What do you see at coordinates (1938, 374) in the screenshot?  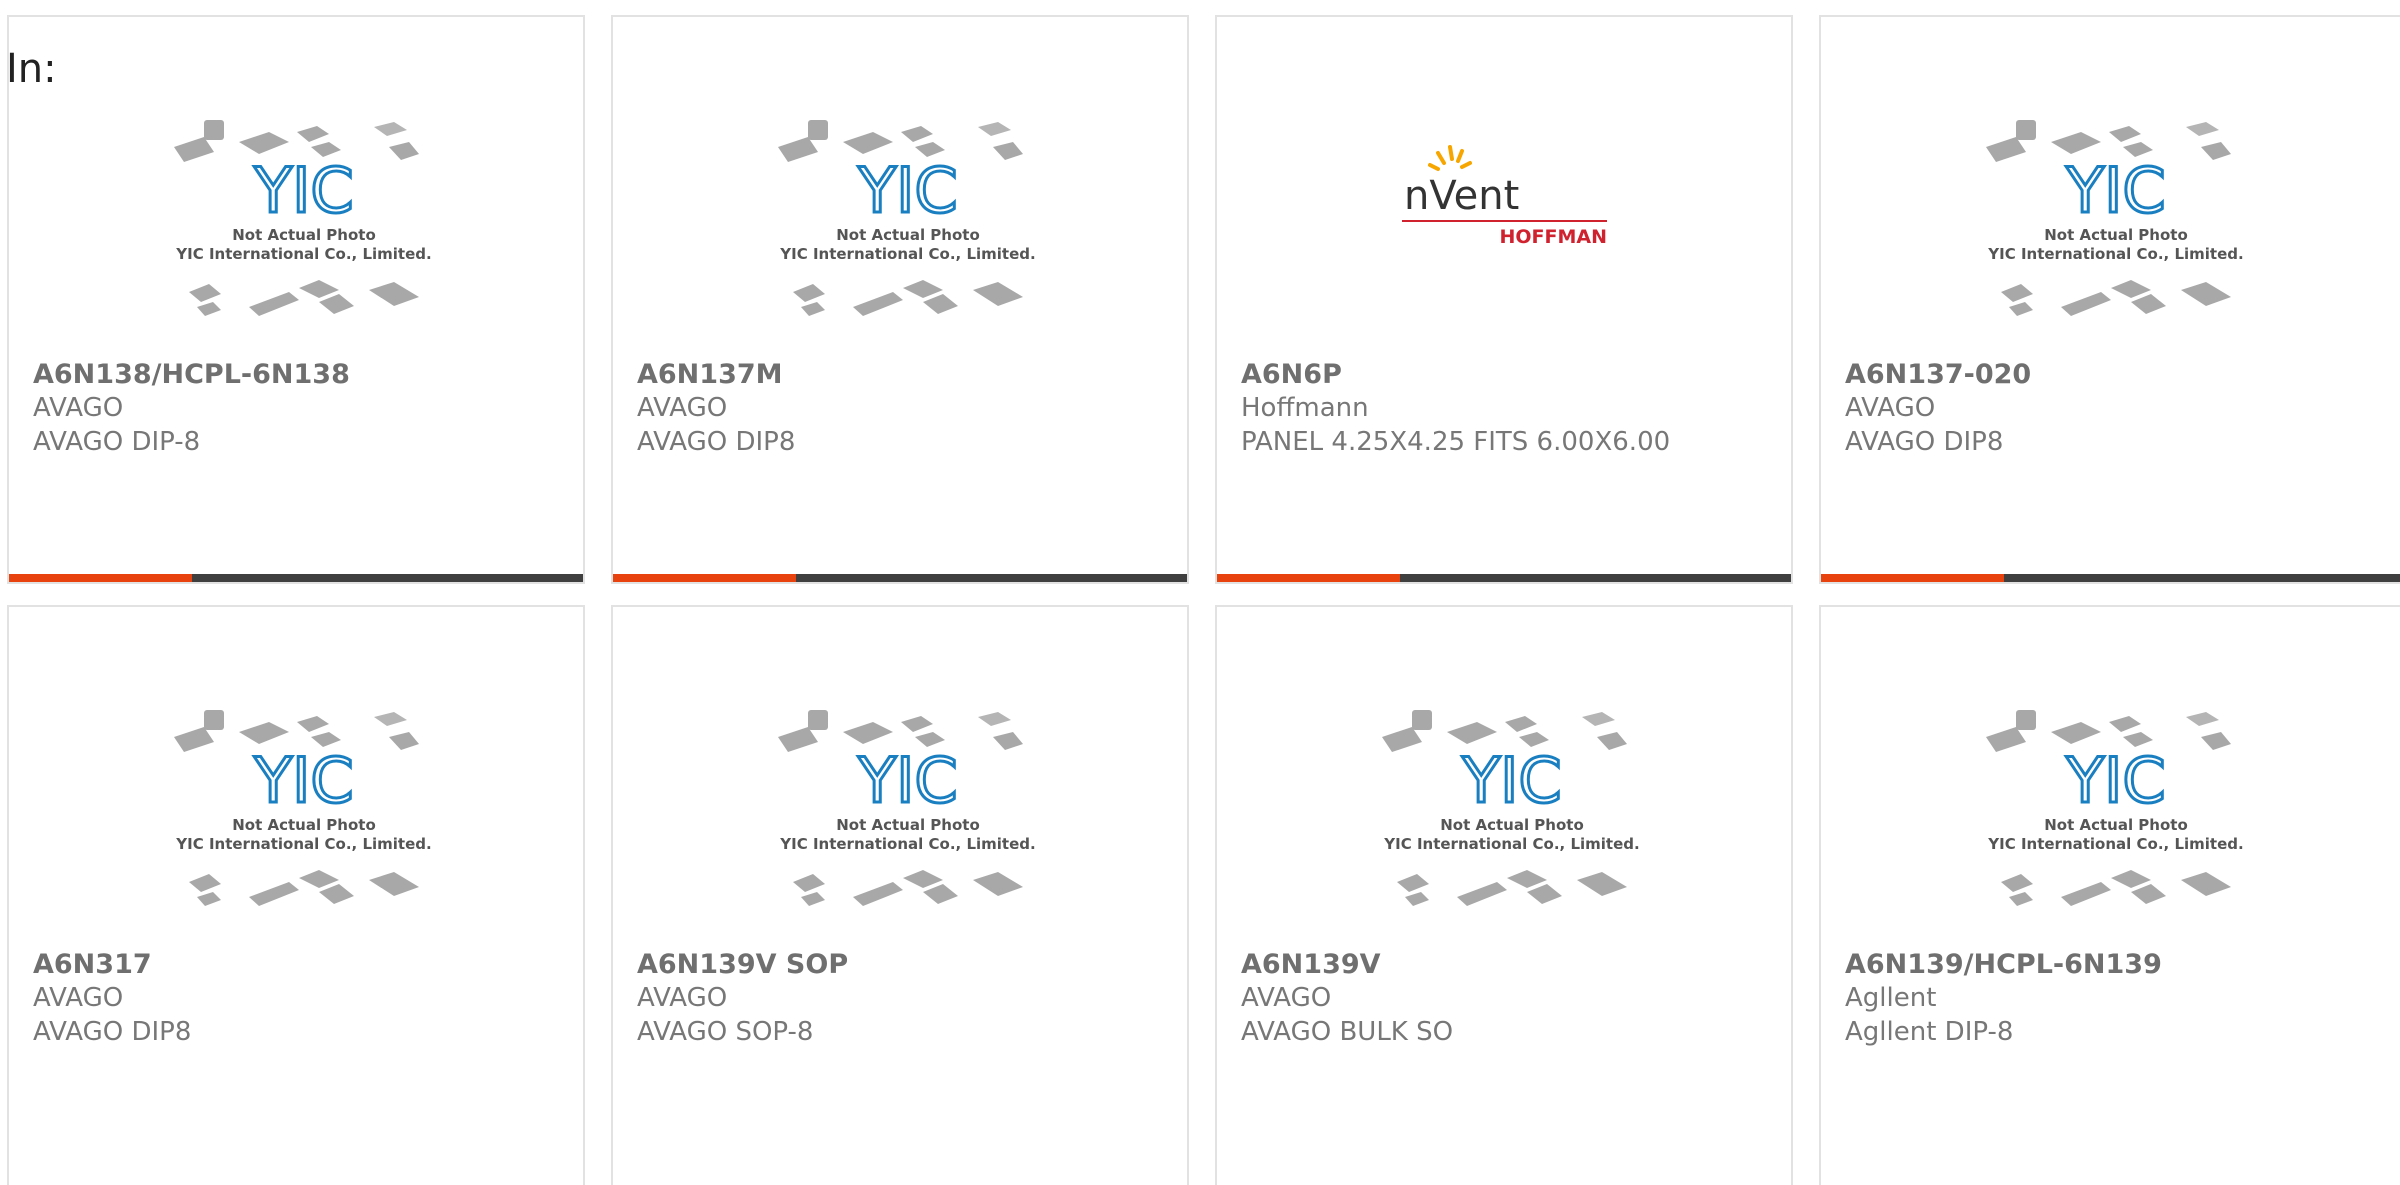 I see `product-title: A6N137-020` at bounding box center [1938, 374].